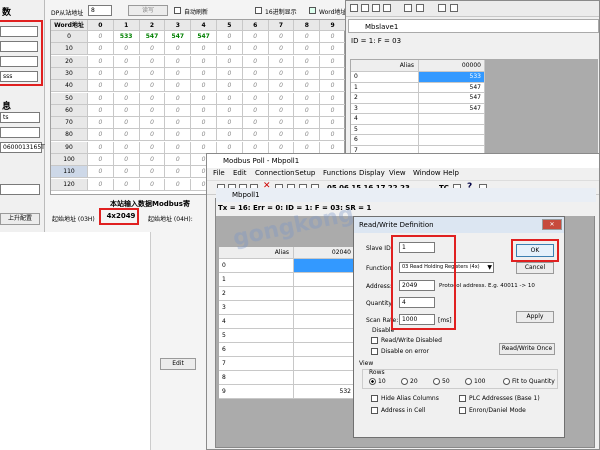 Image resolution: width=600 pixels, height=450 pixels. I want to click on poll-row-index: 6, so click(256, 350).